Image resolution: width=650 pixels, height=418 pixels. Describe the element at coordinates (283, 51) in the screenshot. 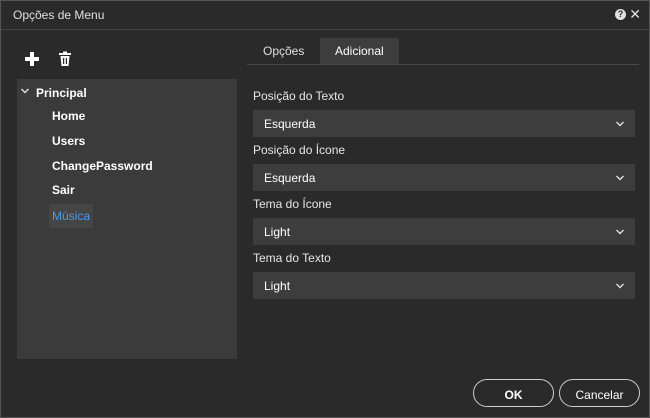

I see `tab-opcoes: Opções` at that location.